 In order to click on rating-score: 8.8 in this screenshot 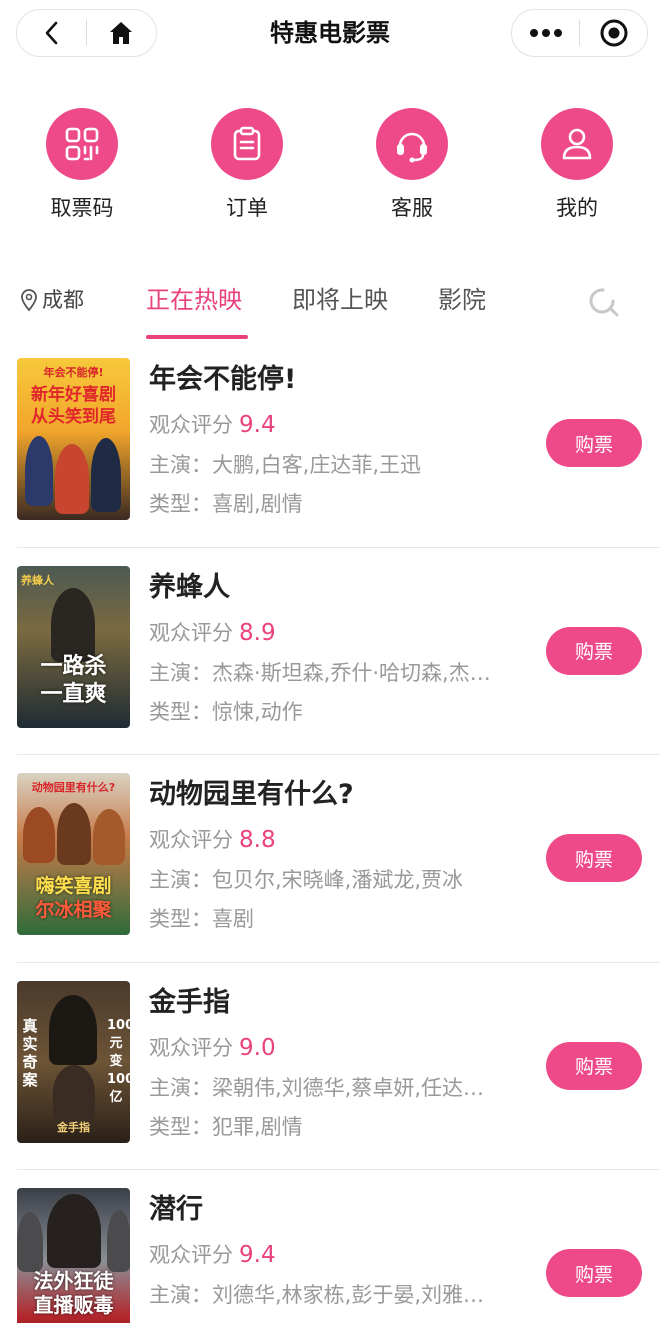, I will do `click(257, 840)`.